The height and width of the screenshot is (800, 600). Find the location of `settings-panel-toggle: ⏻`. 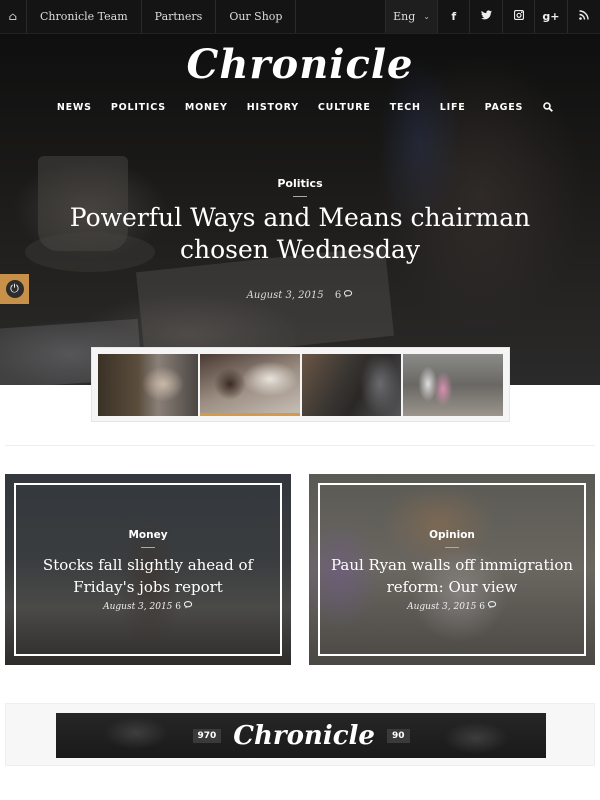

settings-panel-toggle: ⏻ is located at coordinates (14, 289).